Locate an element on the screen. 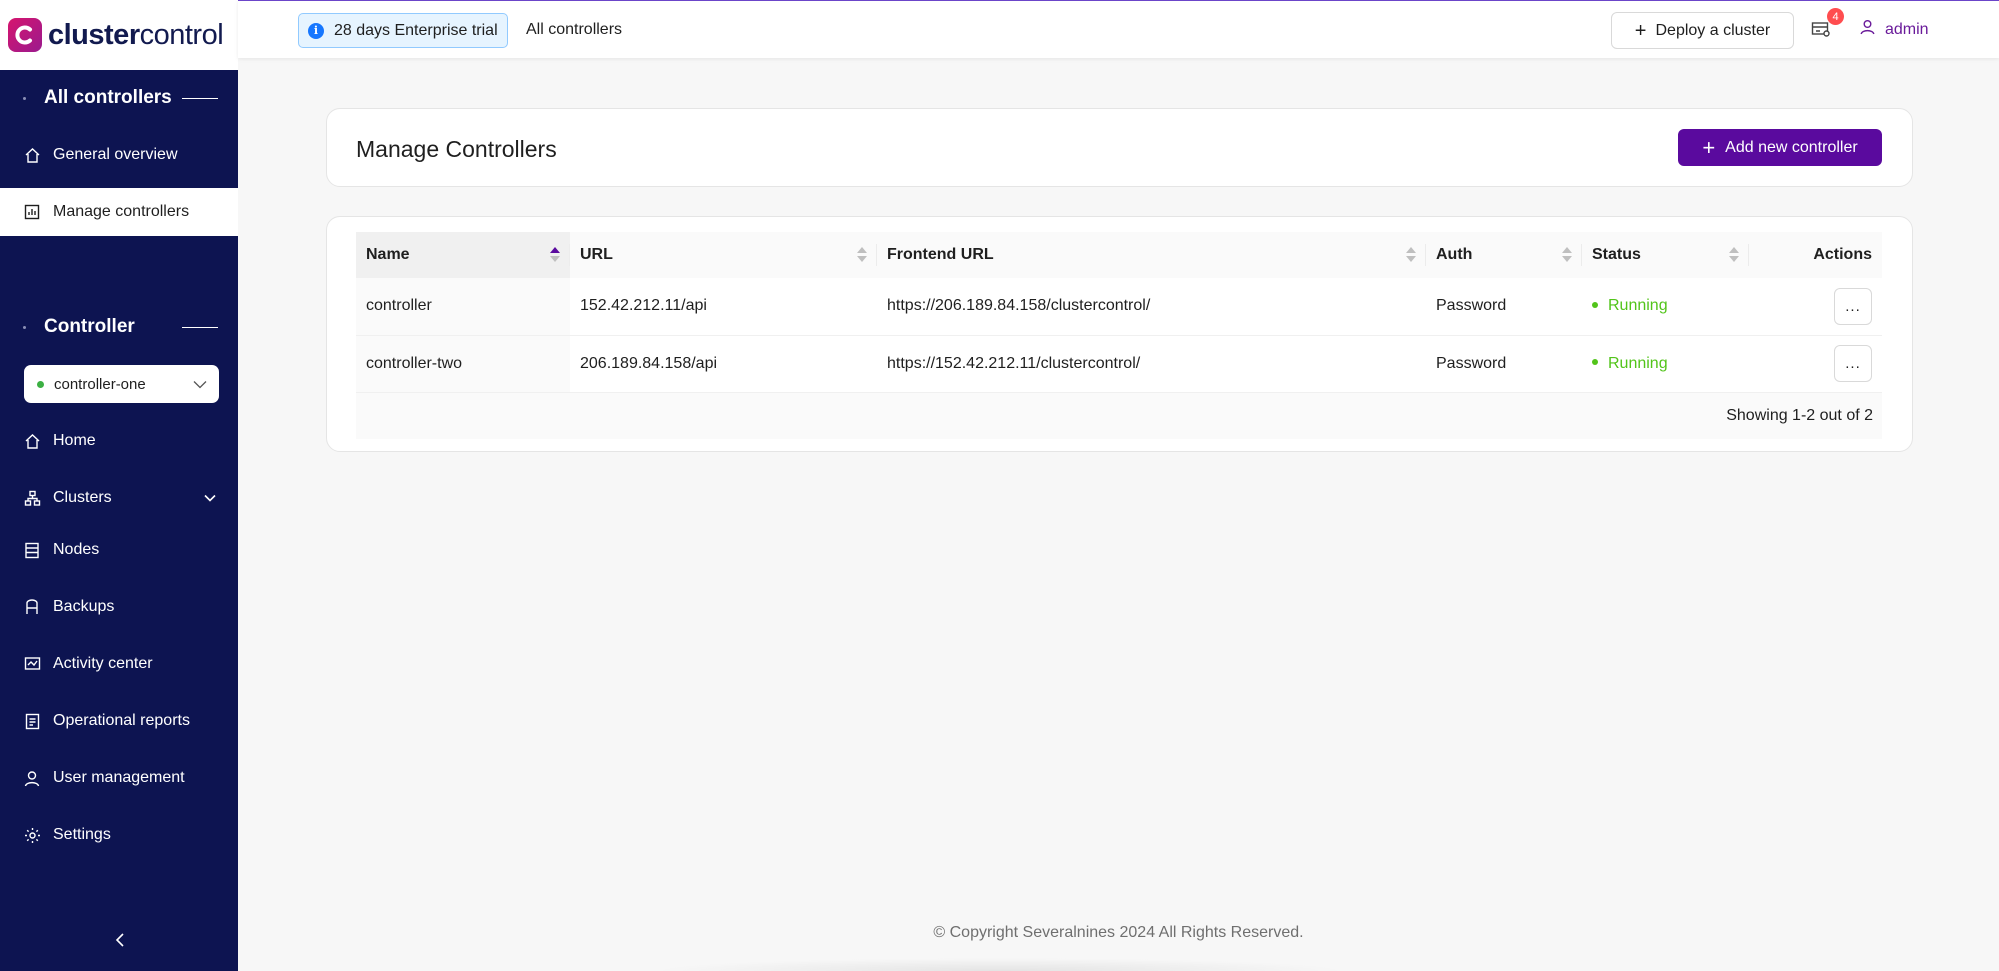 The width and height of the screenshot is (1999, 971). all-controllers-section: All controllers is located at coordinates (119, 98).